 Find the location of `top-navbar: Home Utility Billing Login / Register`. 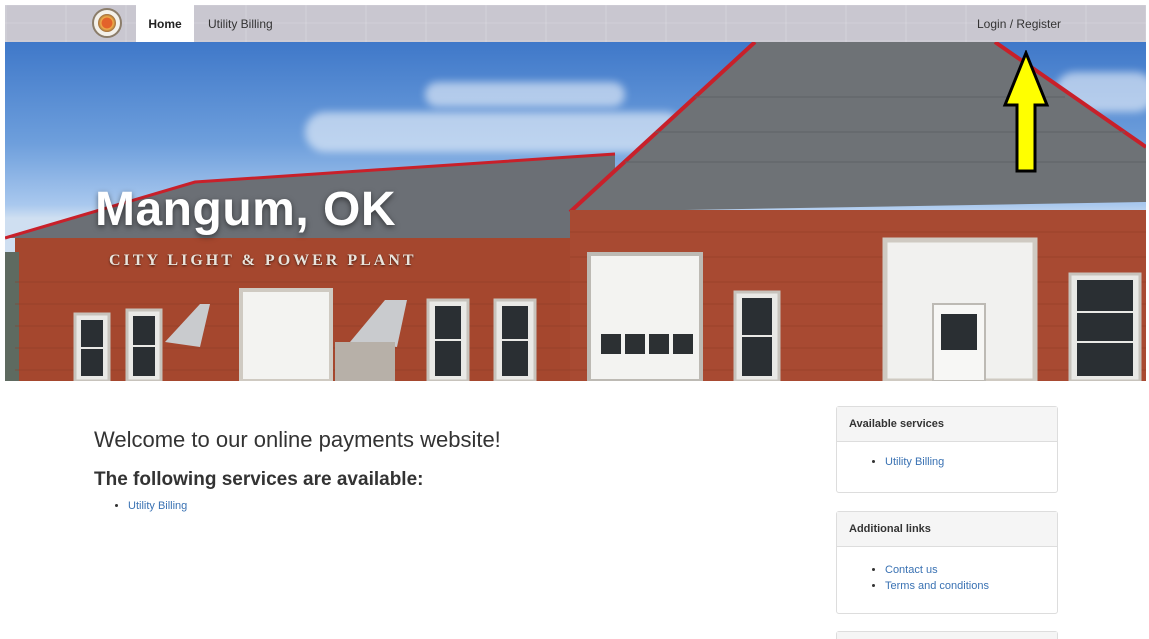

top-navbar: Home Utility Billing Login / Register is located at coordinates (575, 23).